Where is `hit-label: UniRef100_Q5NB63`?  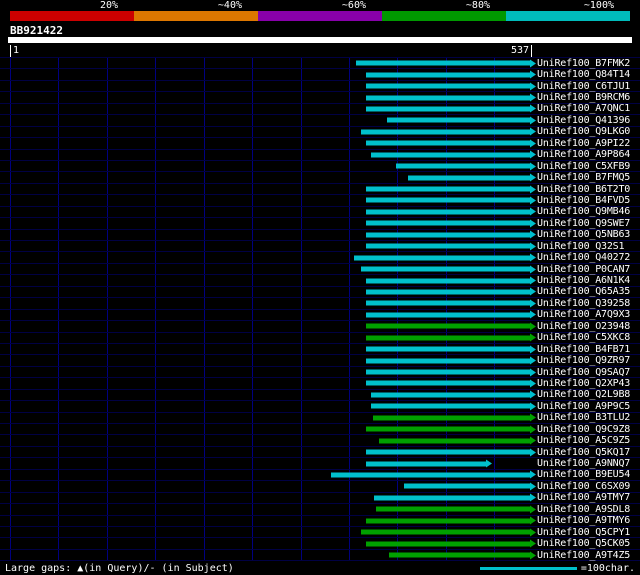 hit-label: UniRef100_Q5NB63 is located at coordinates (583, 234).